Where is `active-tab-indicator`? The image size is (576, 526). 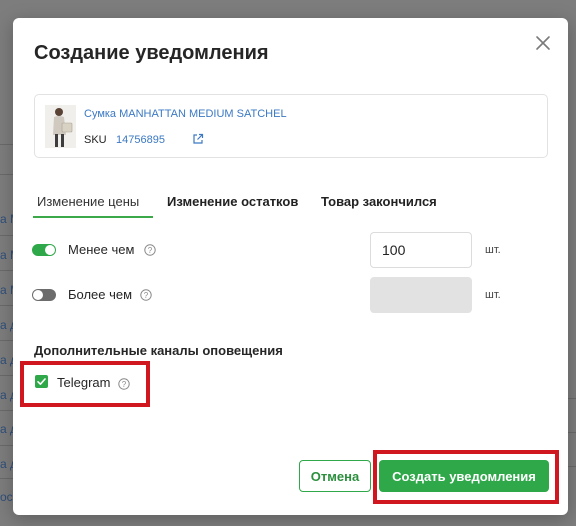
active-tab-indicator is located at coordinates (93, 217).